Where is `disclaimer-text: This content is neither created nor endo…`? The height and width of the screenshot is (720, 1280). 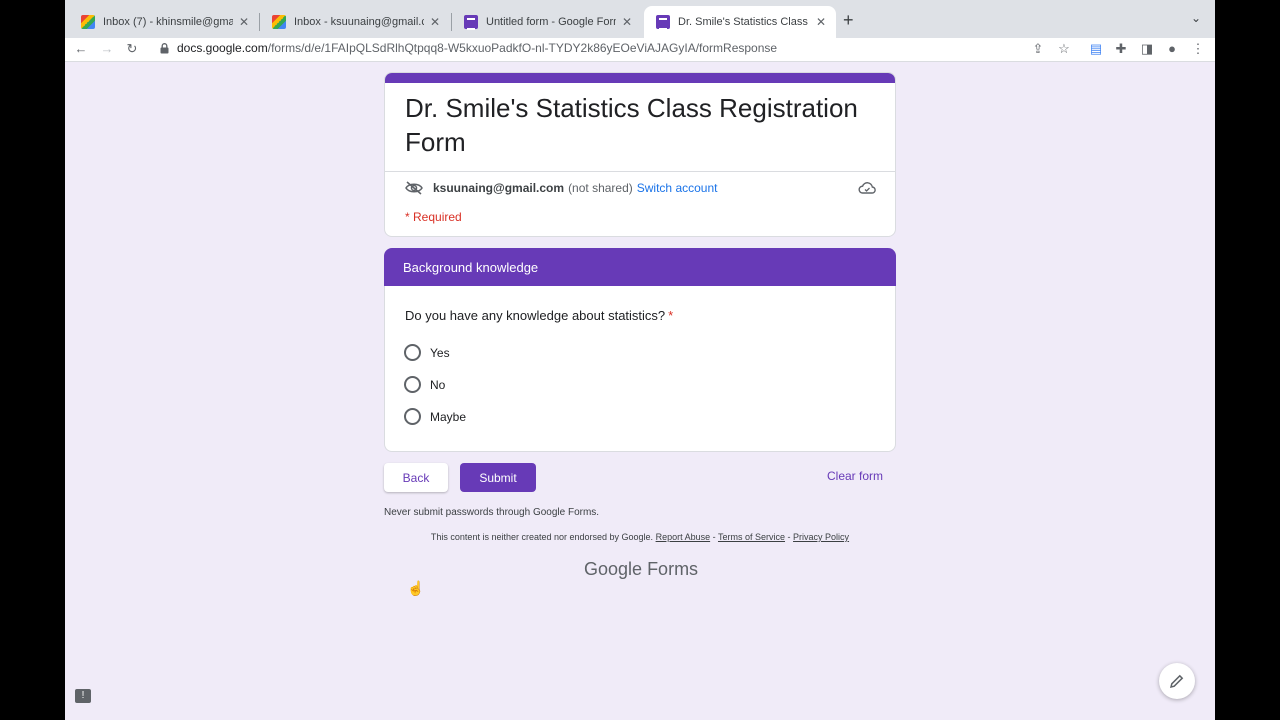
disclaimer-text: This content is neither created nor endo… is located at coordinates (542, 537).